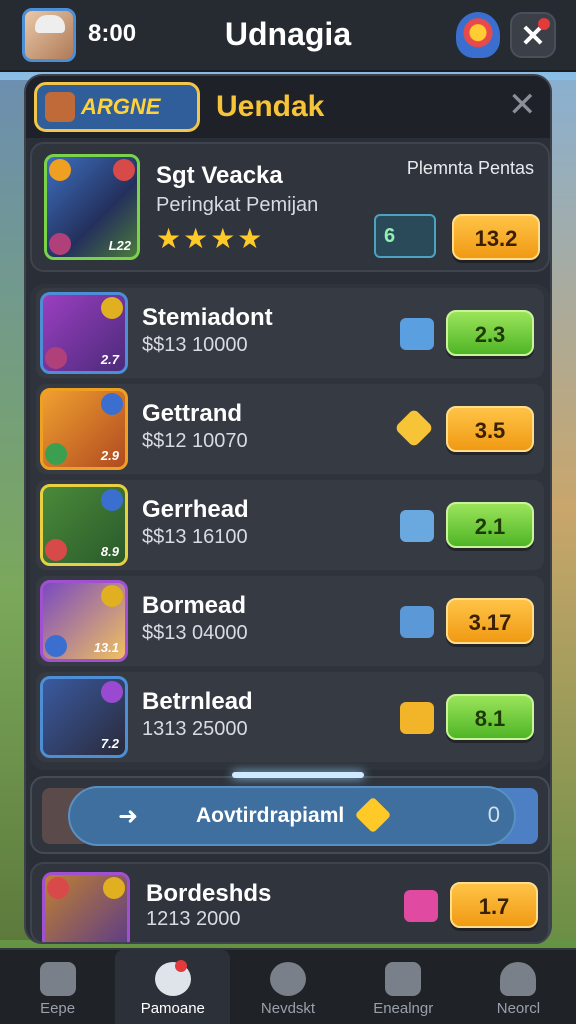 The width and height of the screenshot is (576, 1024). Describe the element at coordinates (195, 729) in the screenshot. I see `hero-price: 1313 25000` at that location.